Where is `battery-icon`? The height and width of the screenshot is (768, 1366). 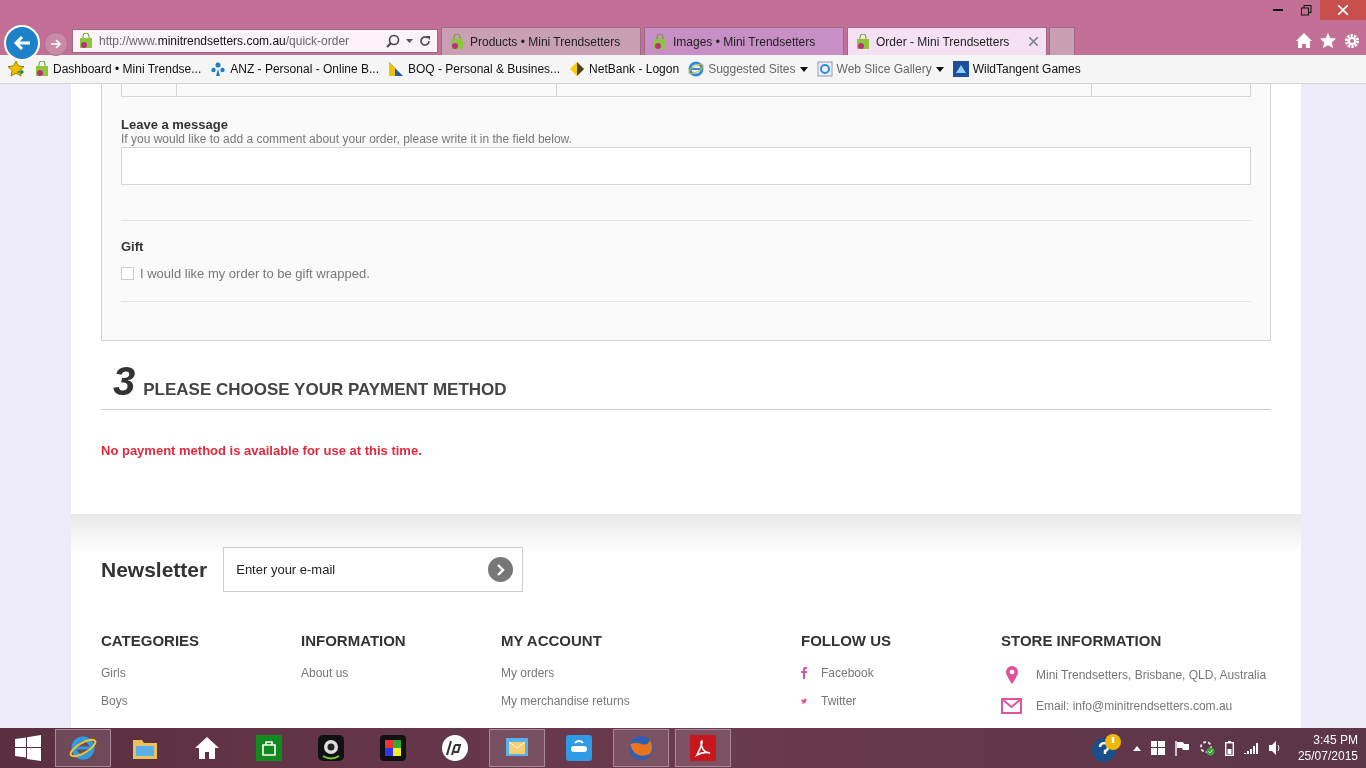
battery-icon is located at coordinates (1229, 748).